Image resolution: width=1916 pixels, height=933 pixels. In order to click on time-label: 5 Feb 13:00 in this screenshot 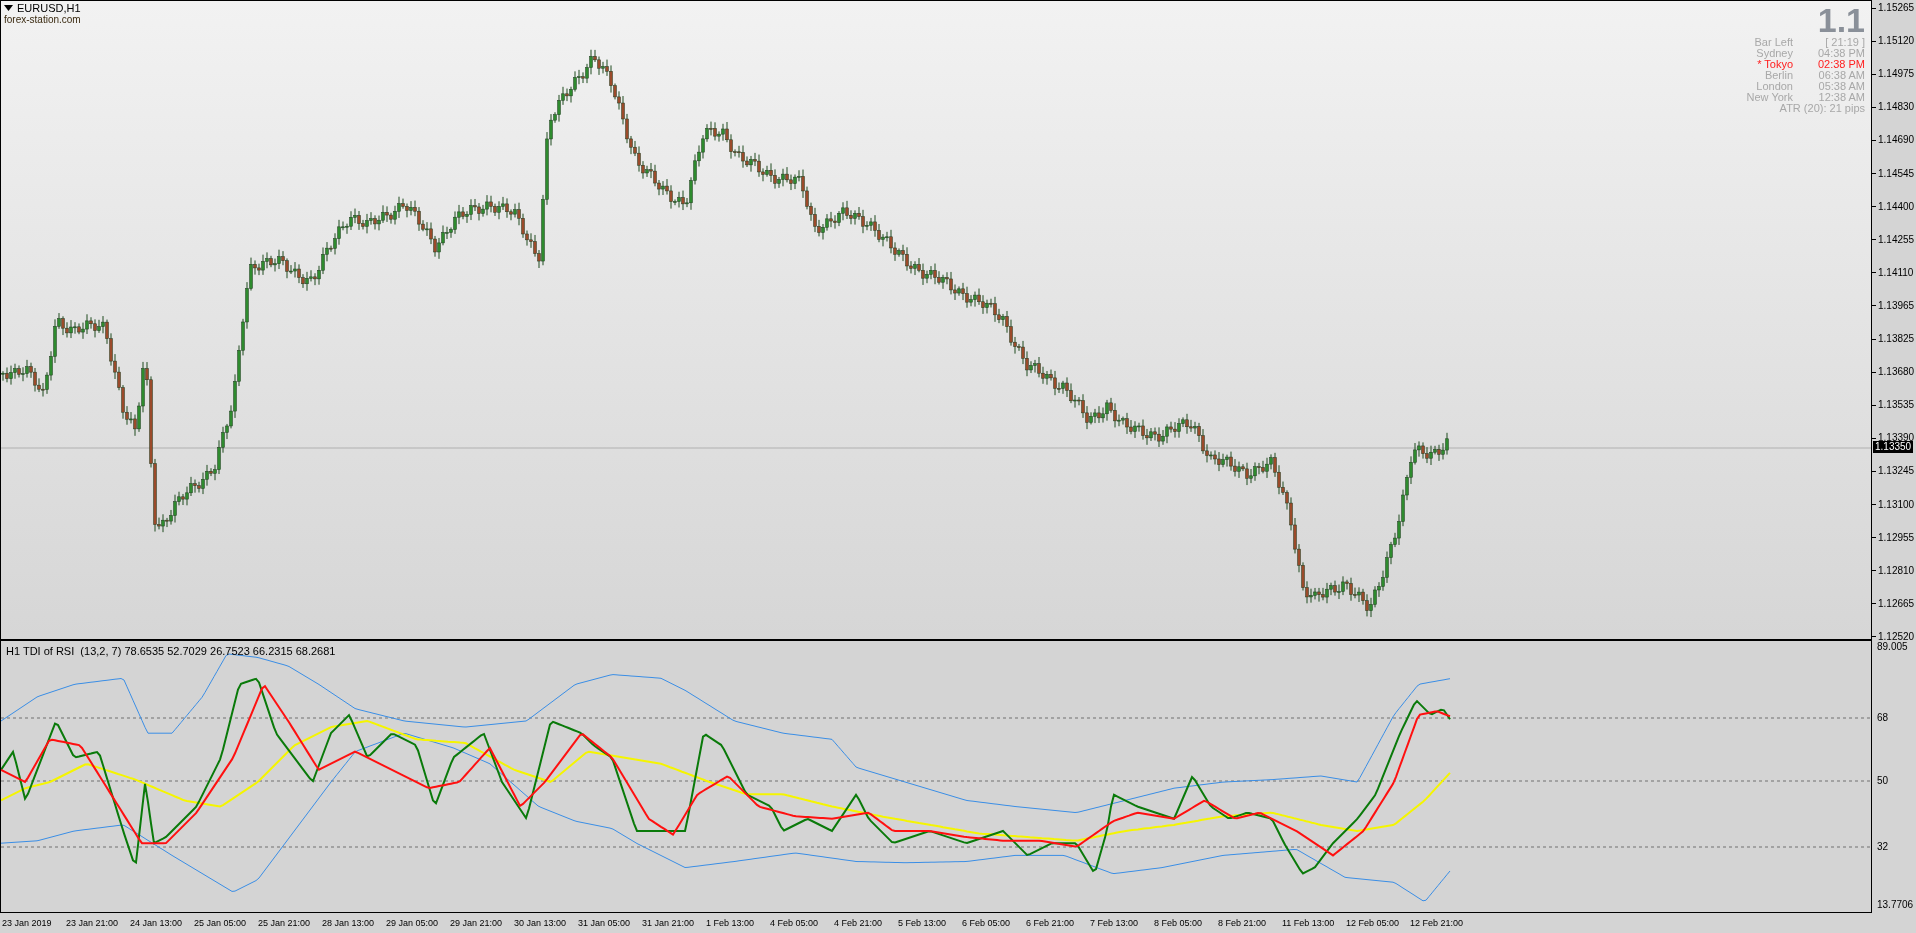, I will do `click(923, 923)`.